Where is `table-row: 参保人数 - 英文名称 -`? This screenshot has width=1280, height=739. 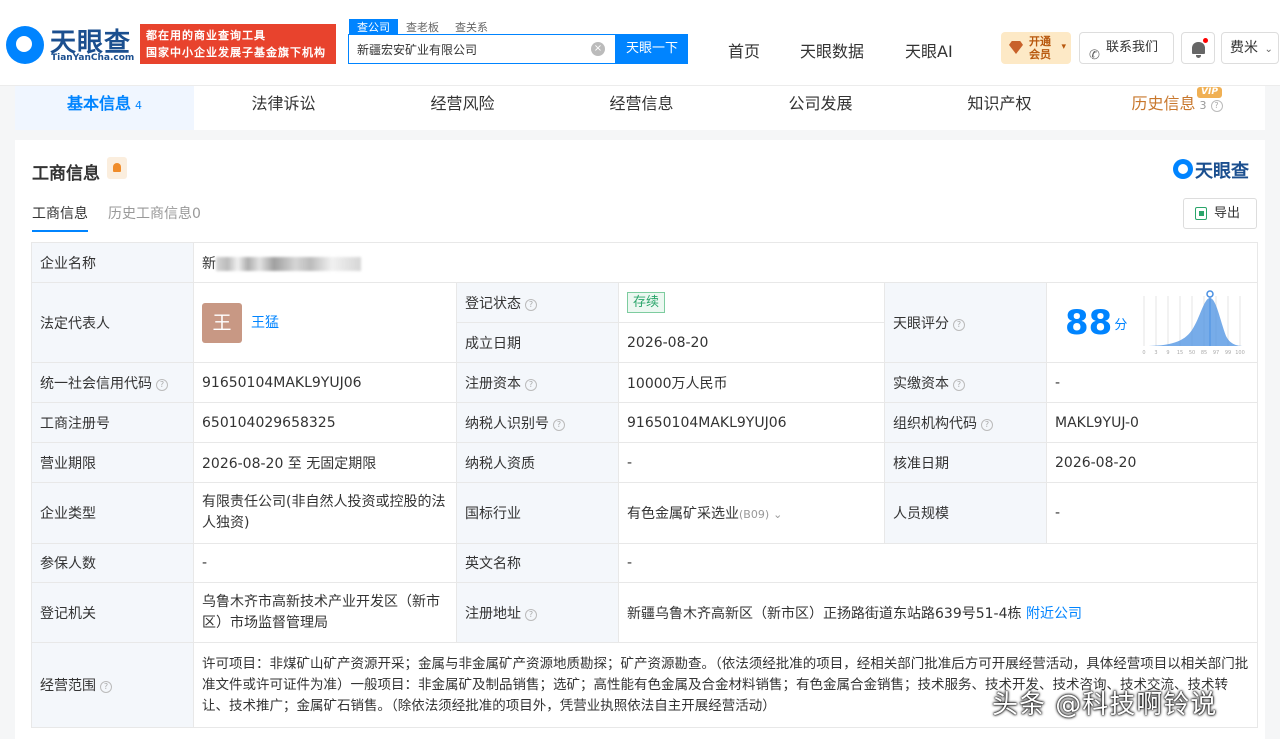
table-row: 参保人数 - 英文名称 - is located at coordinates (645, 563).